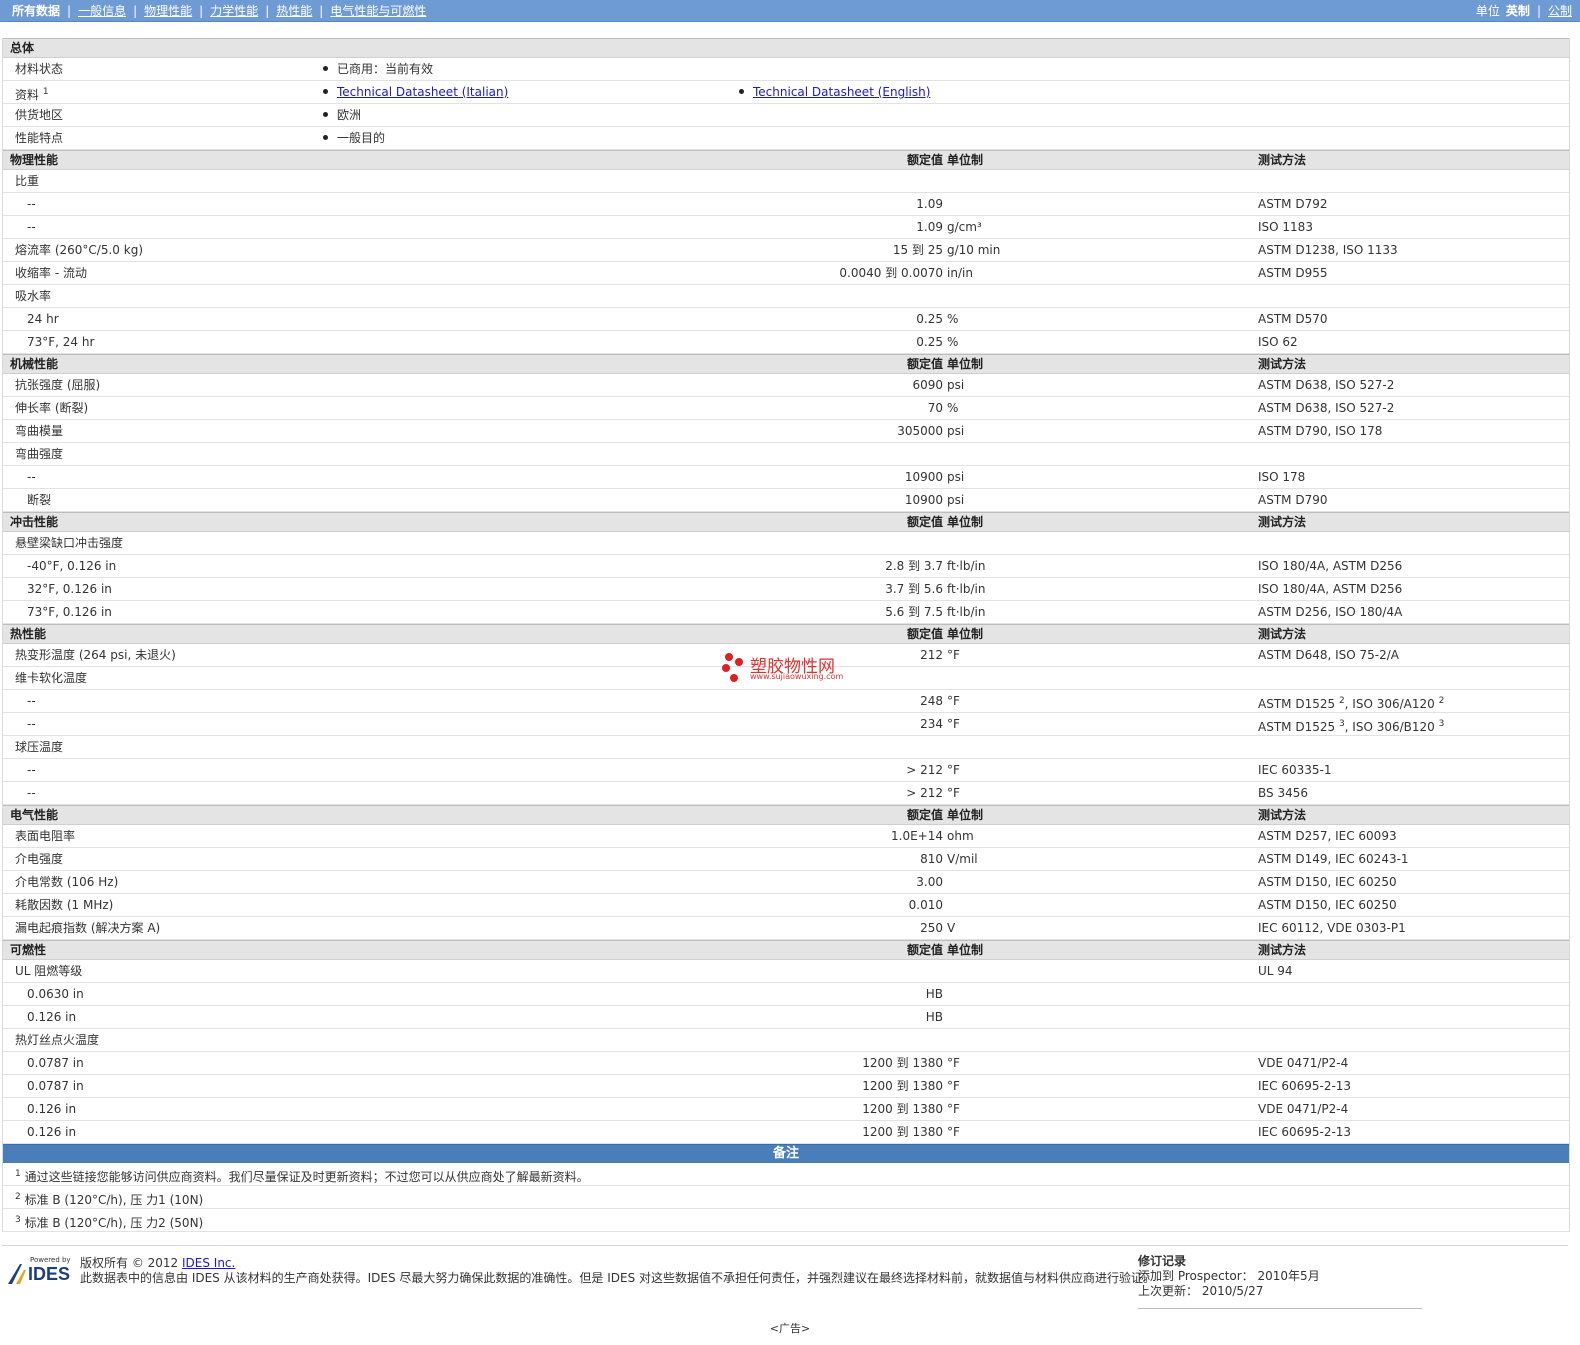 The height and width of the screenshot is (1345, 1580). What do you see at coordinates (55, 1063) in the screenshot?
I see `row-label: 0.0787 in` at bounding box center [55, 1063].